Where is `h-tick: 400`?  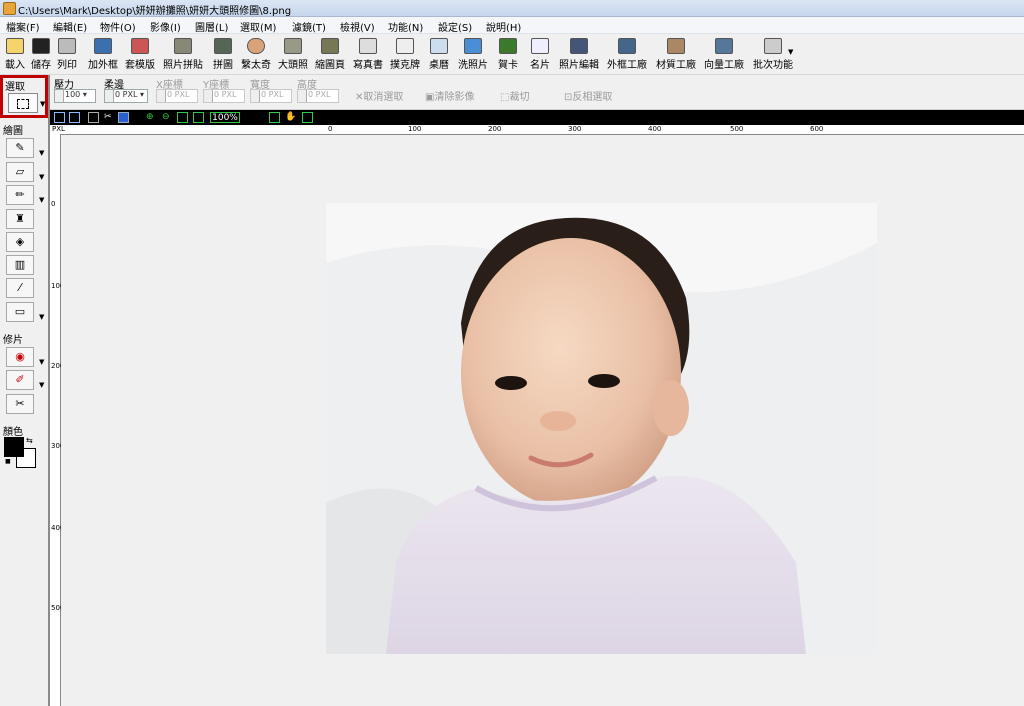
h-tick: 400 is located at coordinates (655, 129).